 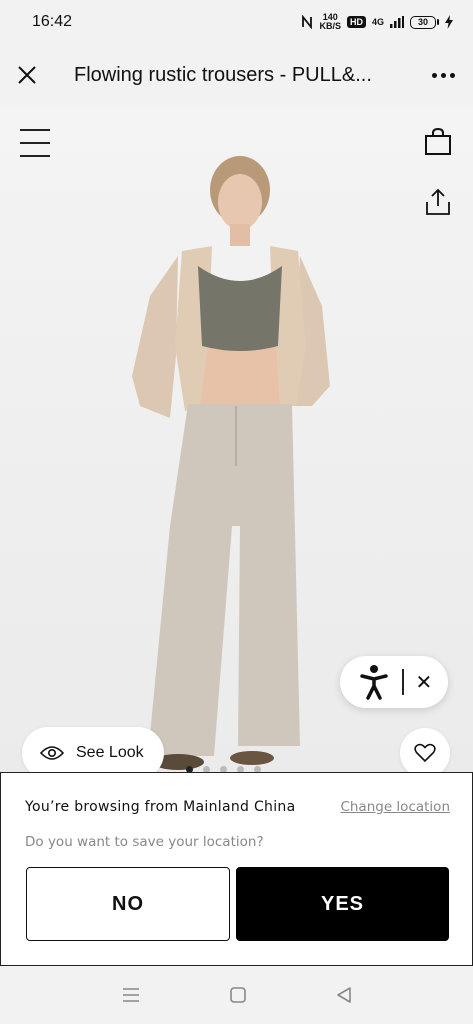 I want to click on network-type: 4G, so click(x=377, y=22).